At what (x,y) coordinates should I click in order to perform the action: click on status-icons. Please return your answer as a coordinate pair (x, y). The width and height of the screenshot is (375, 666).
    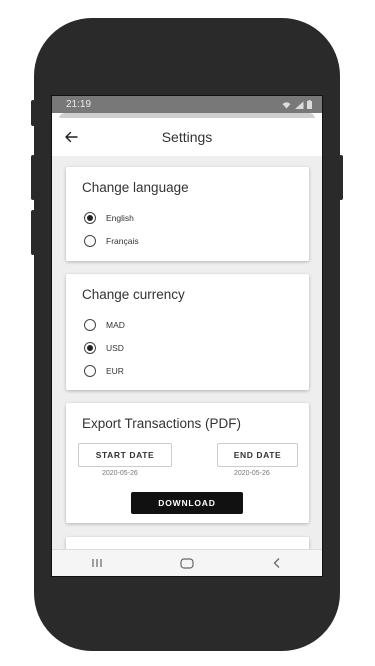
    Looking at the image, I should click on (297, 104).